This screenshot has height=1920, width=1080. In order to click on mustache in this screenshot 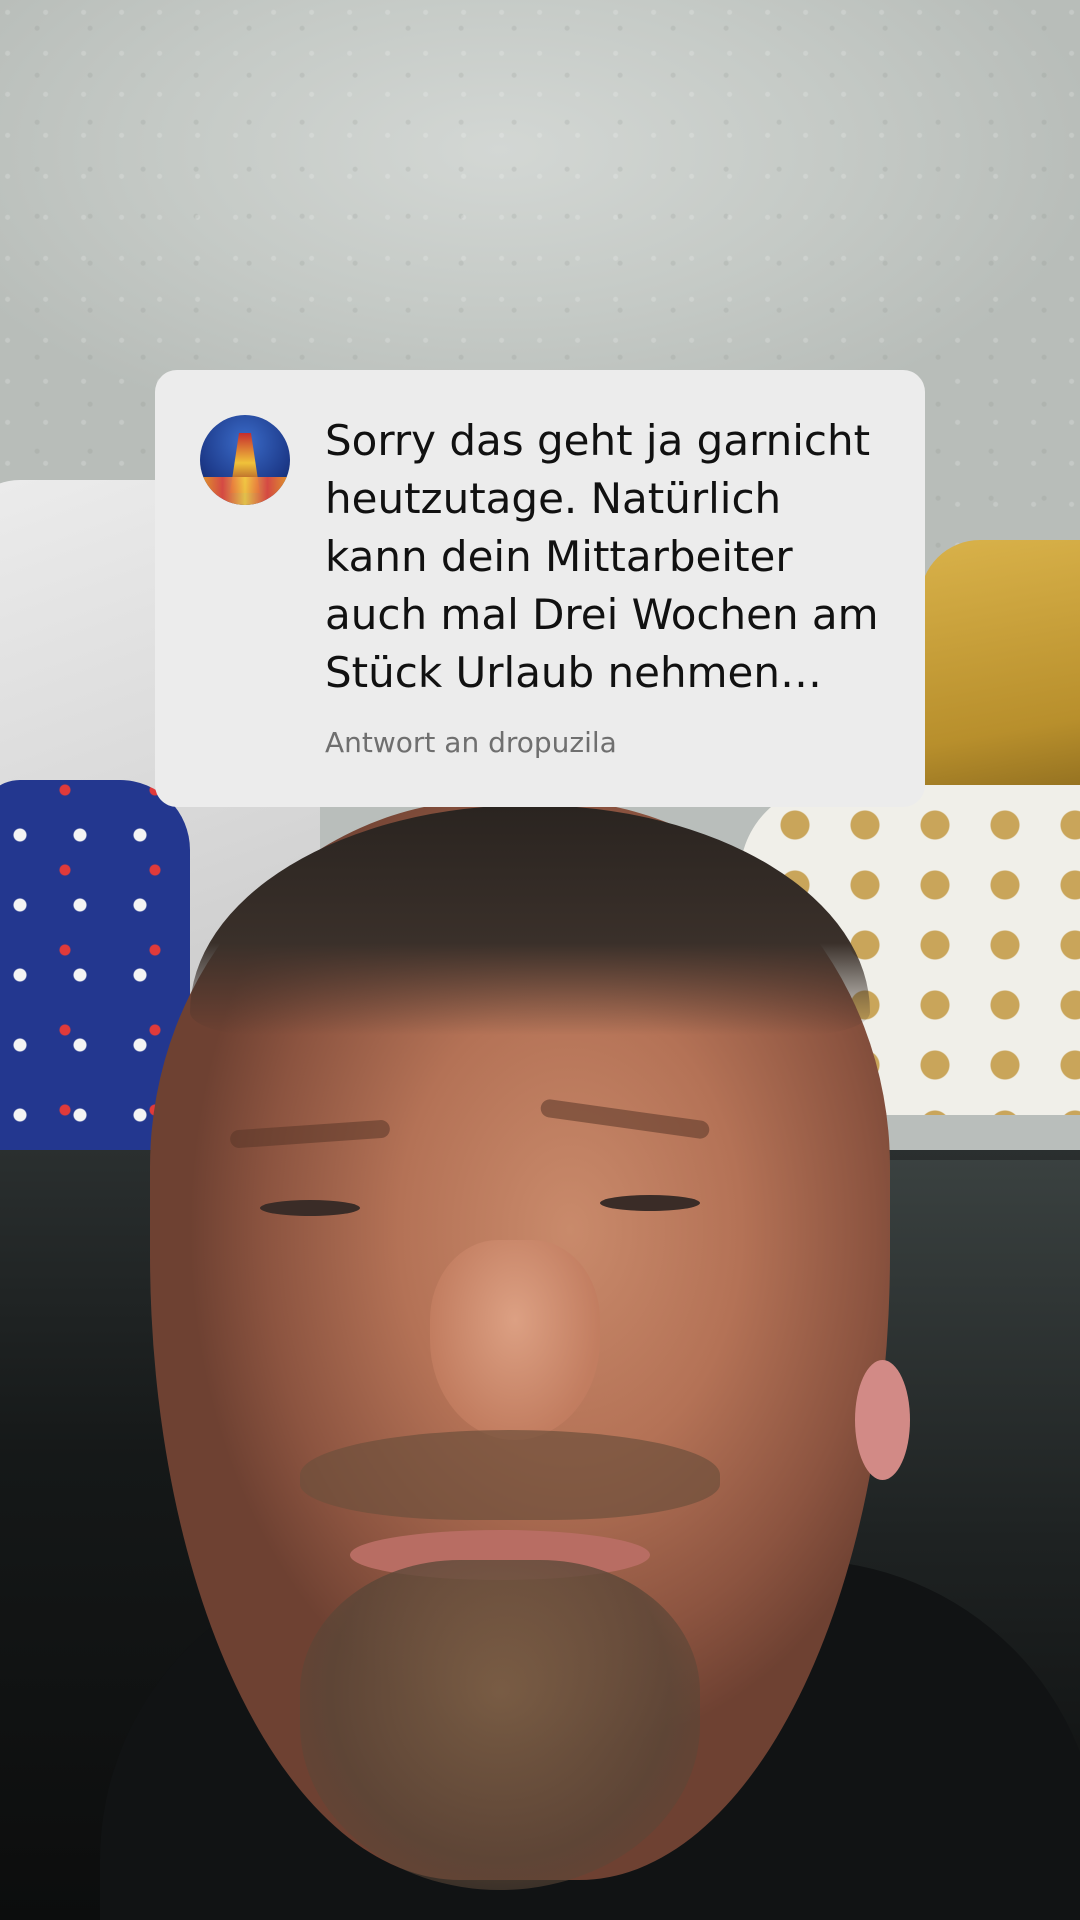, I will do `click(510, 1475)`.